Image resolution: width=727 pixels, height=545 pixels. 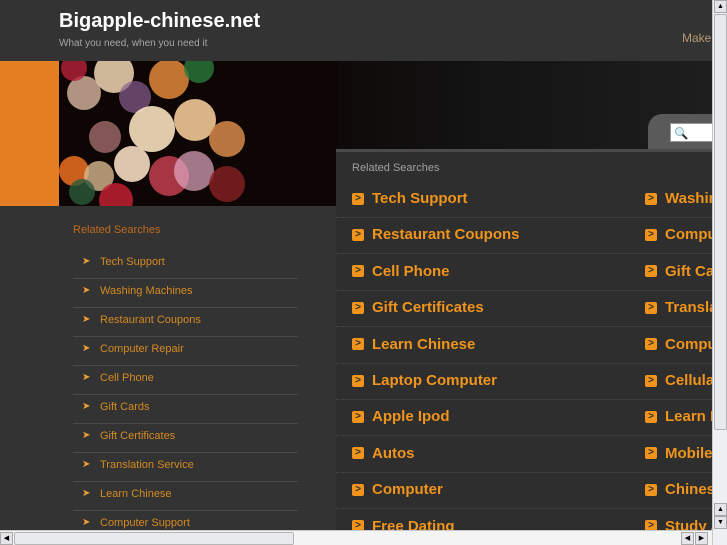 What do you see at coordinates (356, 537) in the screenshot?
I see `horizontal-scrollbar: ◀ ◀ ▶` at bounding box center [356, 537].